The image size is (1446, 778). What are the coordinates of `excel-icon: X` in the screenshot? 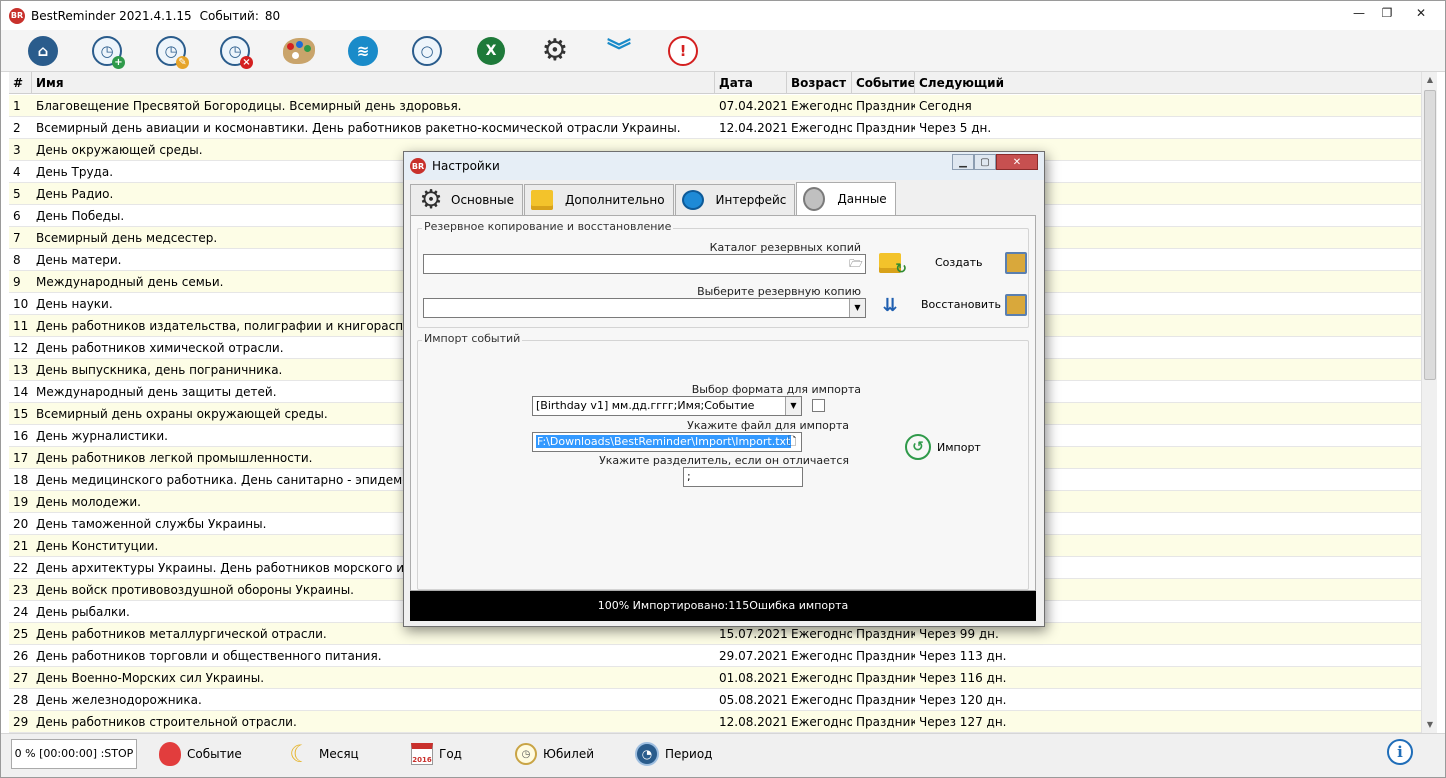 It's located at (491, 51).